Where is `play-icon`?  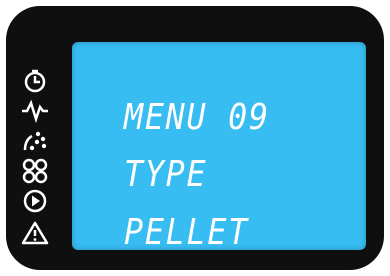 play-icon is located at coordinates (35, 201).